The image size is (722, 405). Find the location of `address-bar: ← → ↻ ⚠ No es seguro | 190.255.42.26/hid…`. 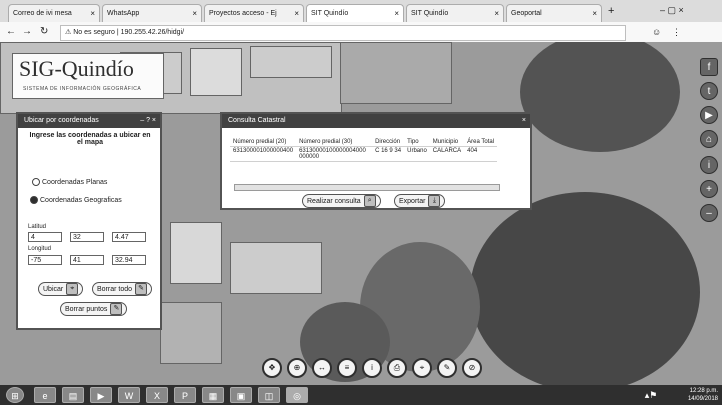

address-bar: ← → ↻ ⚠ No es seguro | 190.255.42.26/hid… is located at coordinates (361, 32).